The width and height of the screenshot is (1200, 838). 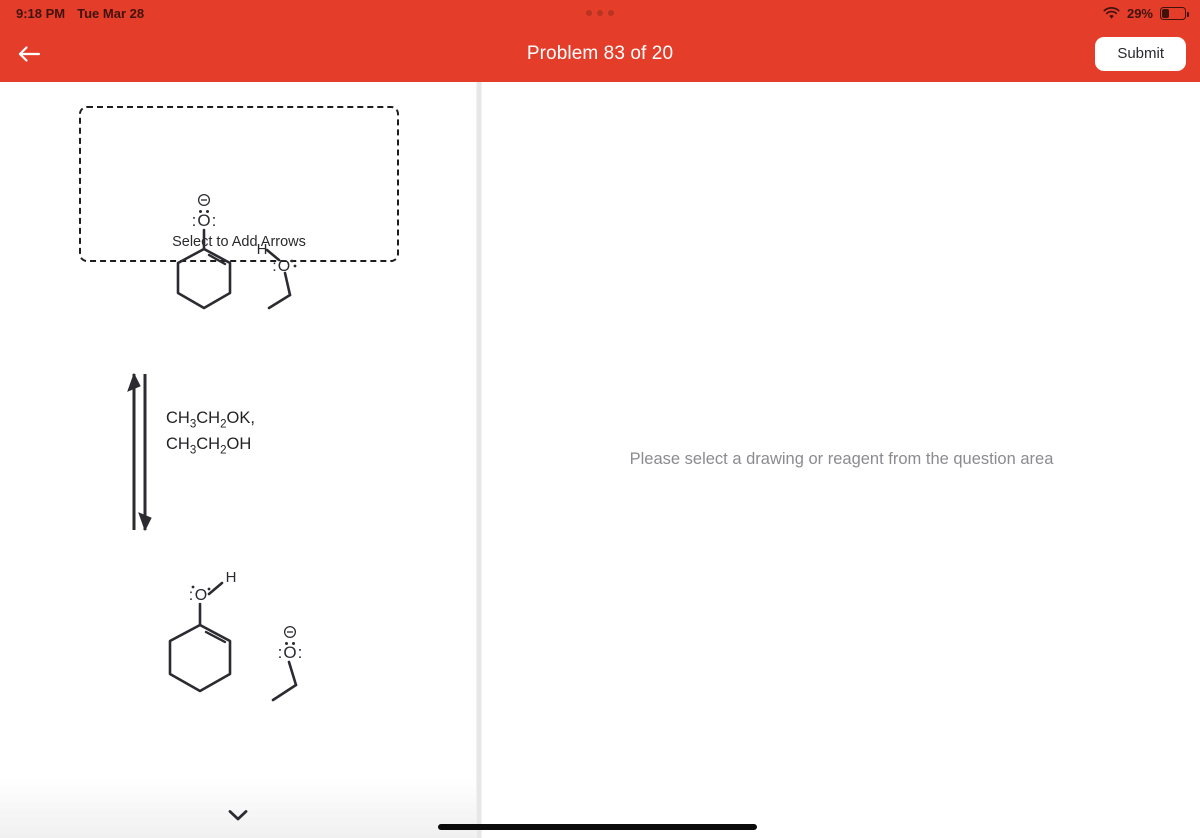 I want to click on chevron-down-icon, so click(x=238, y=815).